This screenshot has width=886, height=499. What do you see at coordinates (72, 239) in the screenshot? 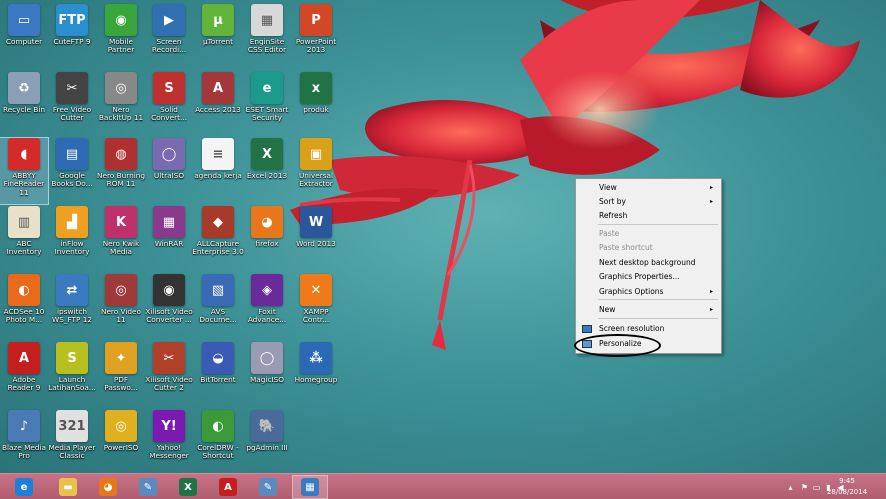
I see `desktop-icon: ▟ inFlow Inventory` at bounding box center [72, 239].